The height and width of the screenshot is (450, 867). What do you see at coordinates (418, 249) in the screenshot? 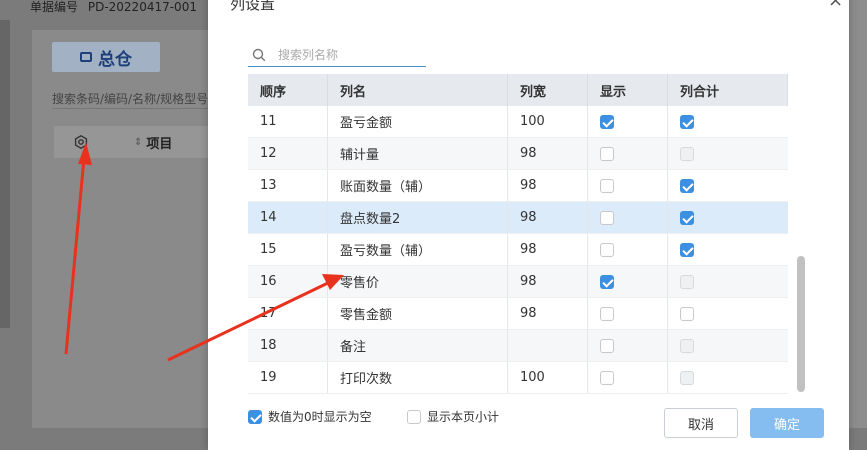
I see `row-column-name: 盈亏数量（辅）` at bounding box center [418, 249].